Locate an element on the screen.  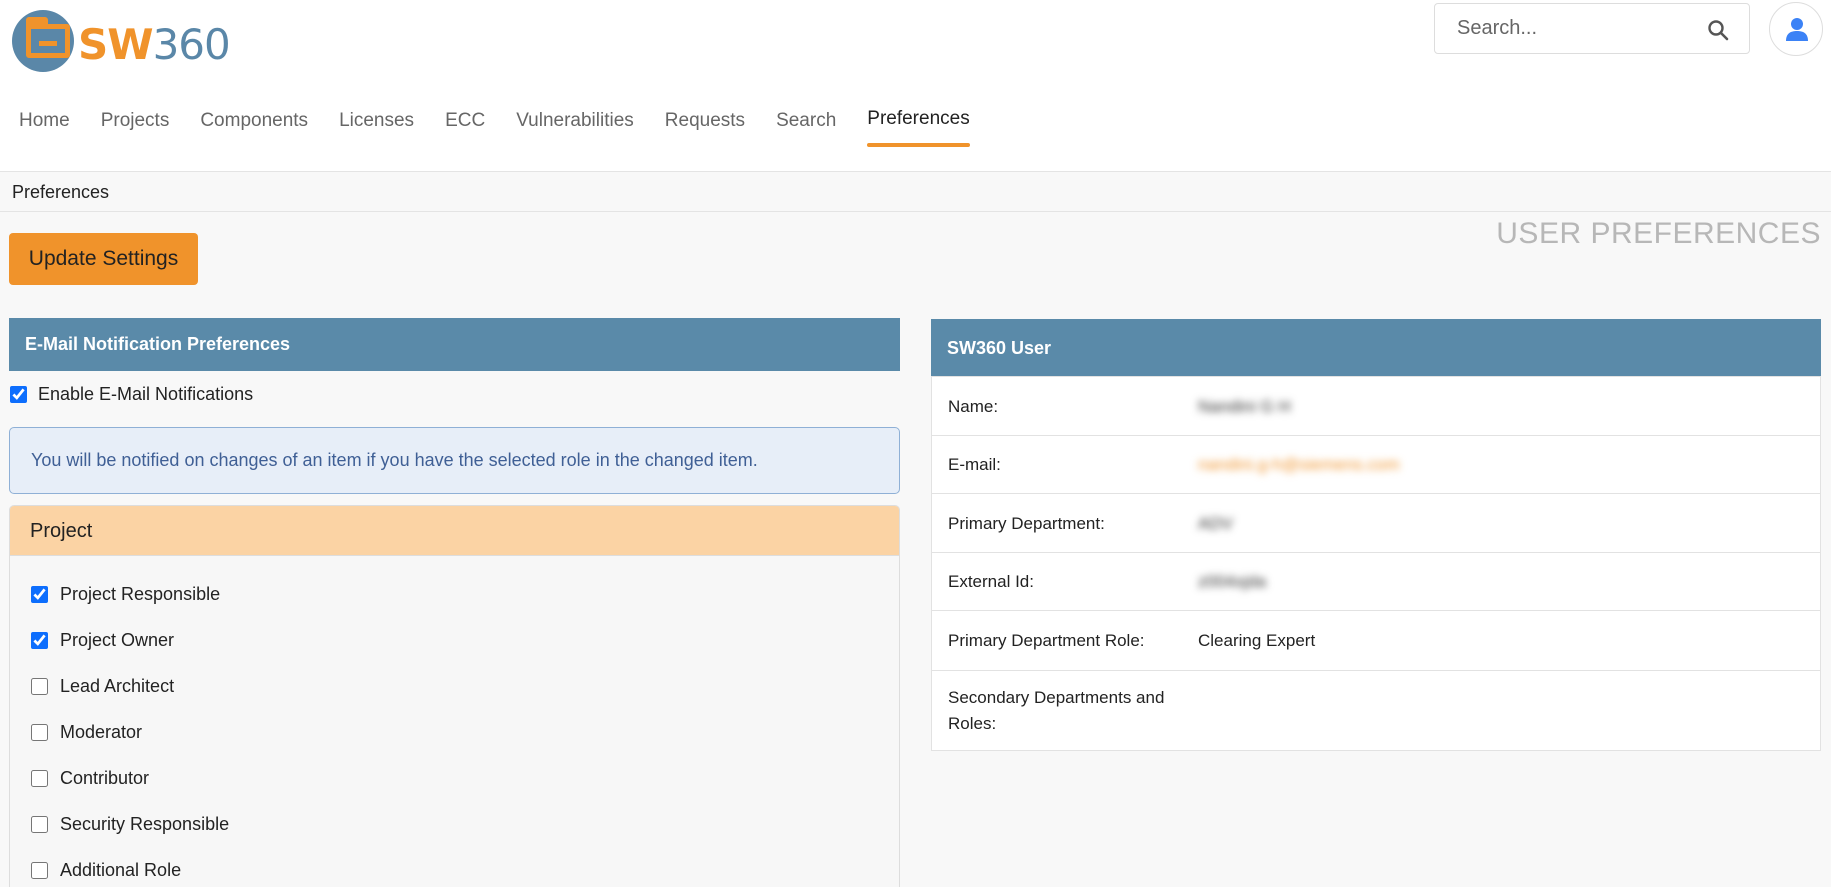
secondary-departments-value is located at coordinates (1509, 717).